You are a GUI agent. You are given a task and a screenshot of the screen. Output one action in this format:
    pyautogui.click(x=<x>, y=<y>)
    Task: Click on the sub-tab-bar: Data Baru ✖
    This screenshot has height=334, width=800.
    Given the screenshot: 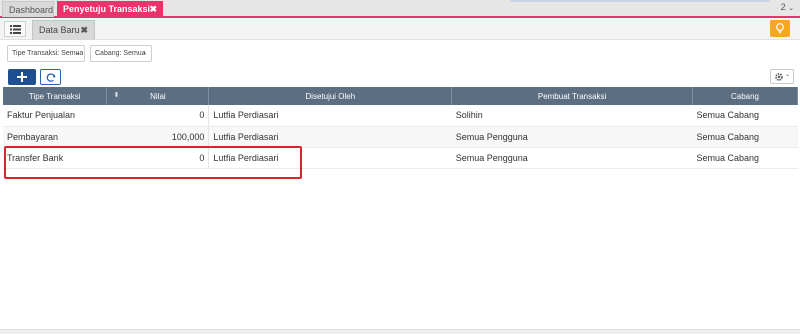 What is the action you would take?
    pyautogui.click(x=400, y=29)
    